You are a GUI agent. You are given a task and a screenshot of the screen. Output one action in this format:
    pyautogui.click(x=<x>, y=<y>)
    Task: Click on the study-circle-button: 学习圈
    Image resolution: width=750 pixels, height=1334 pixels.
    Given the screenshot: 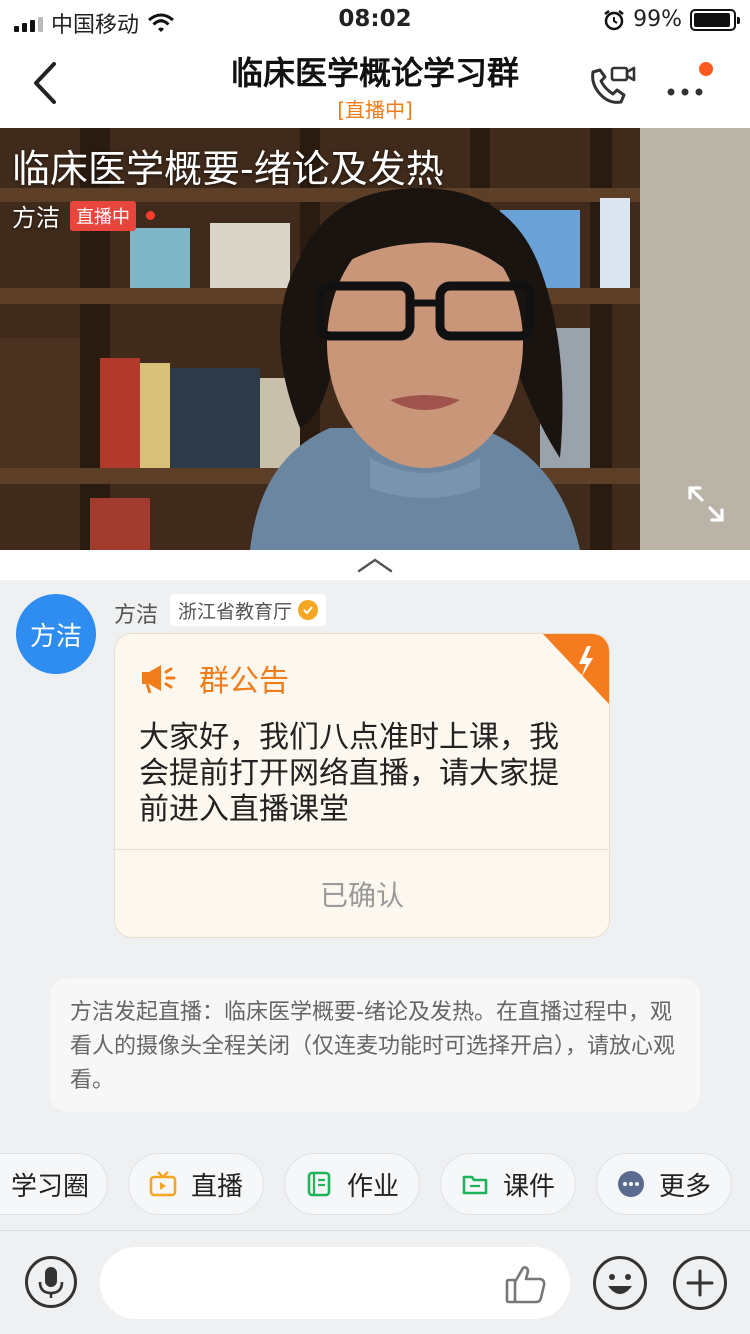 What is the action you would take?
    pyautogui.click(x=54, y=1184)
    